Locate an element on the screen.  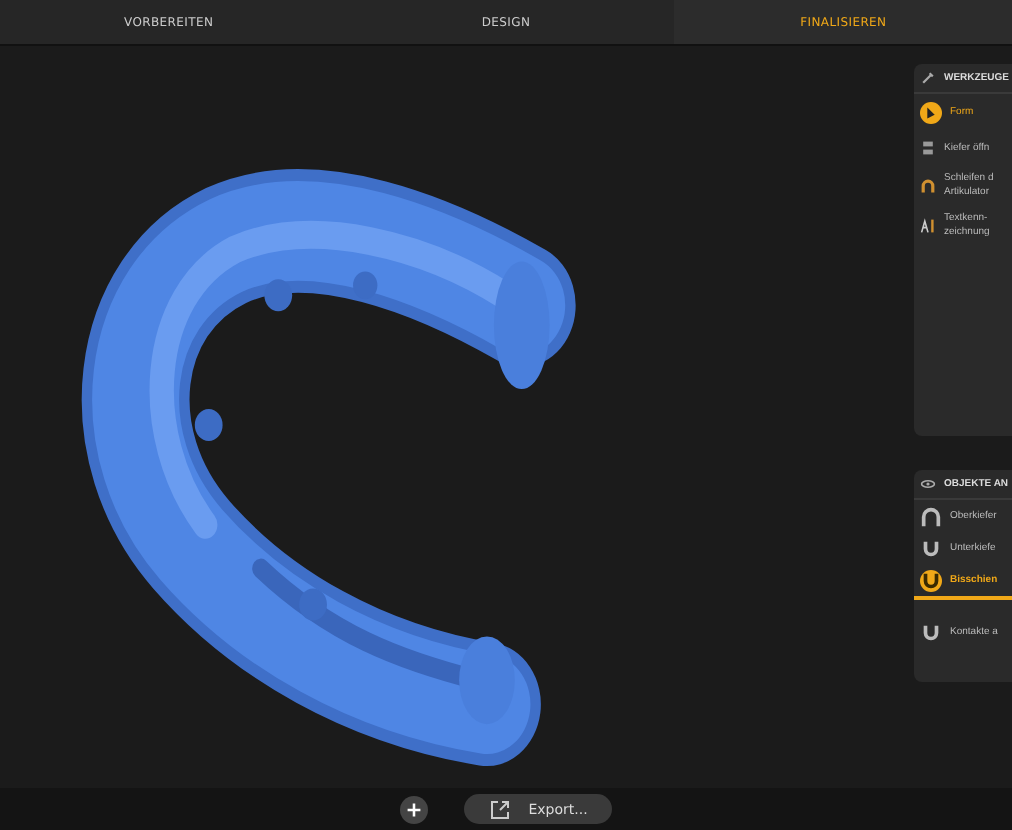
export-icon is located at coordinates (500, 809).